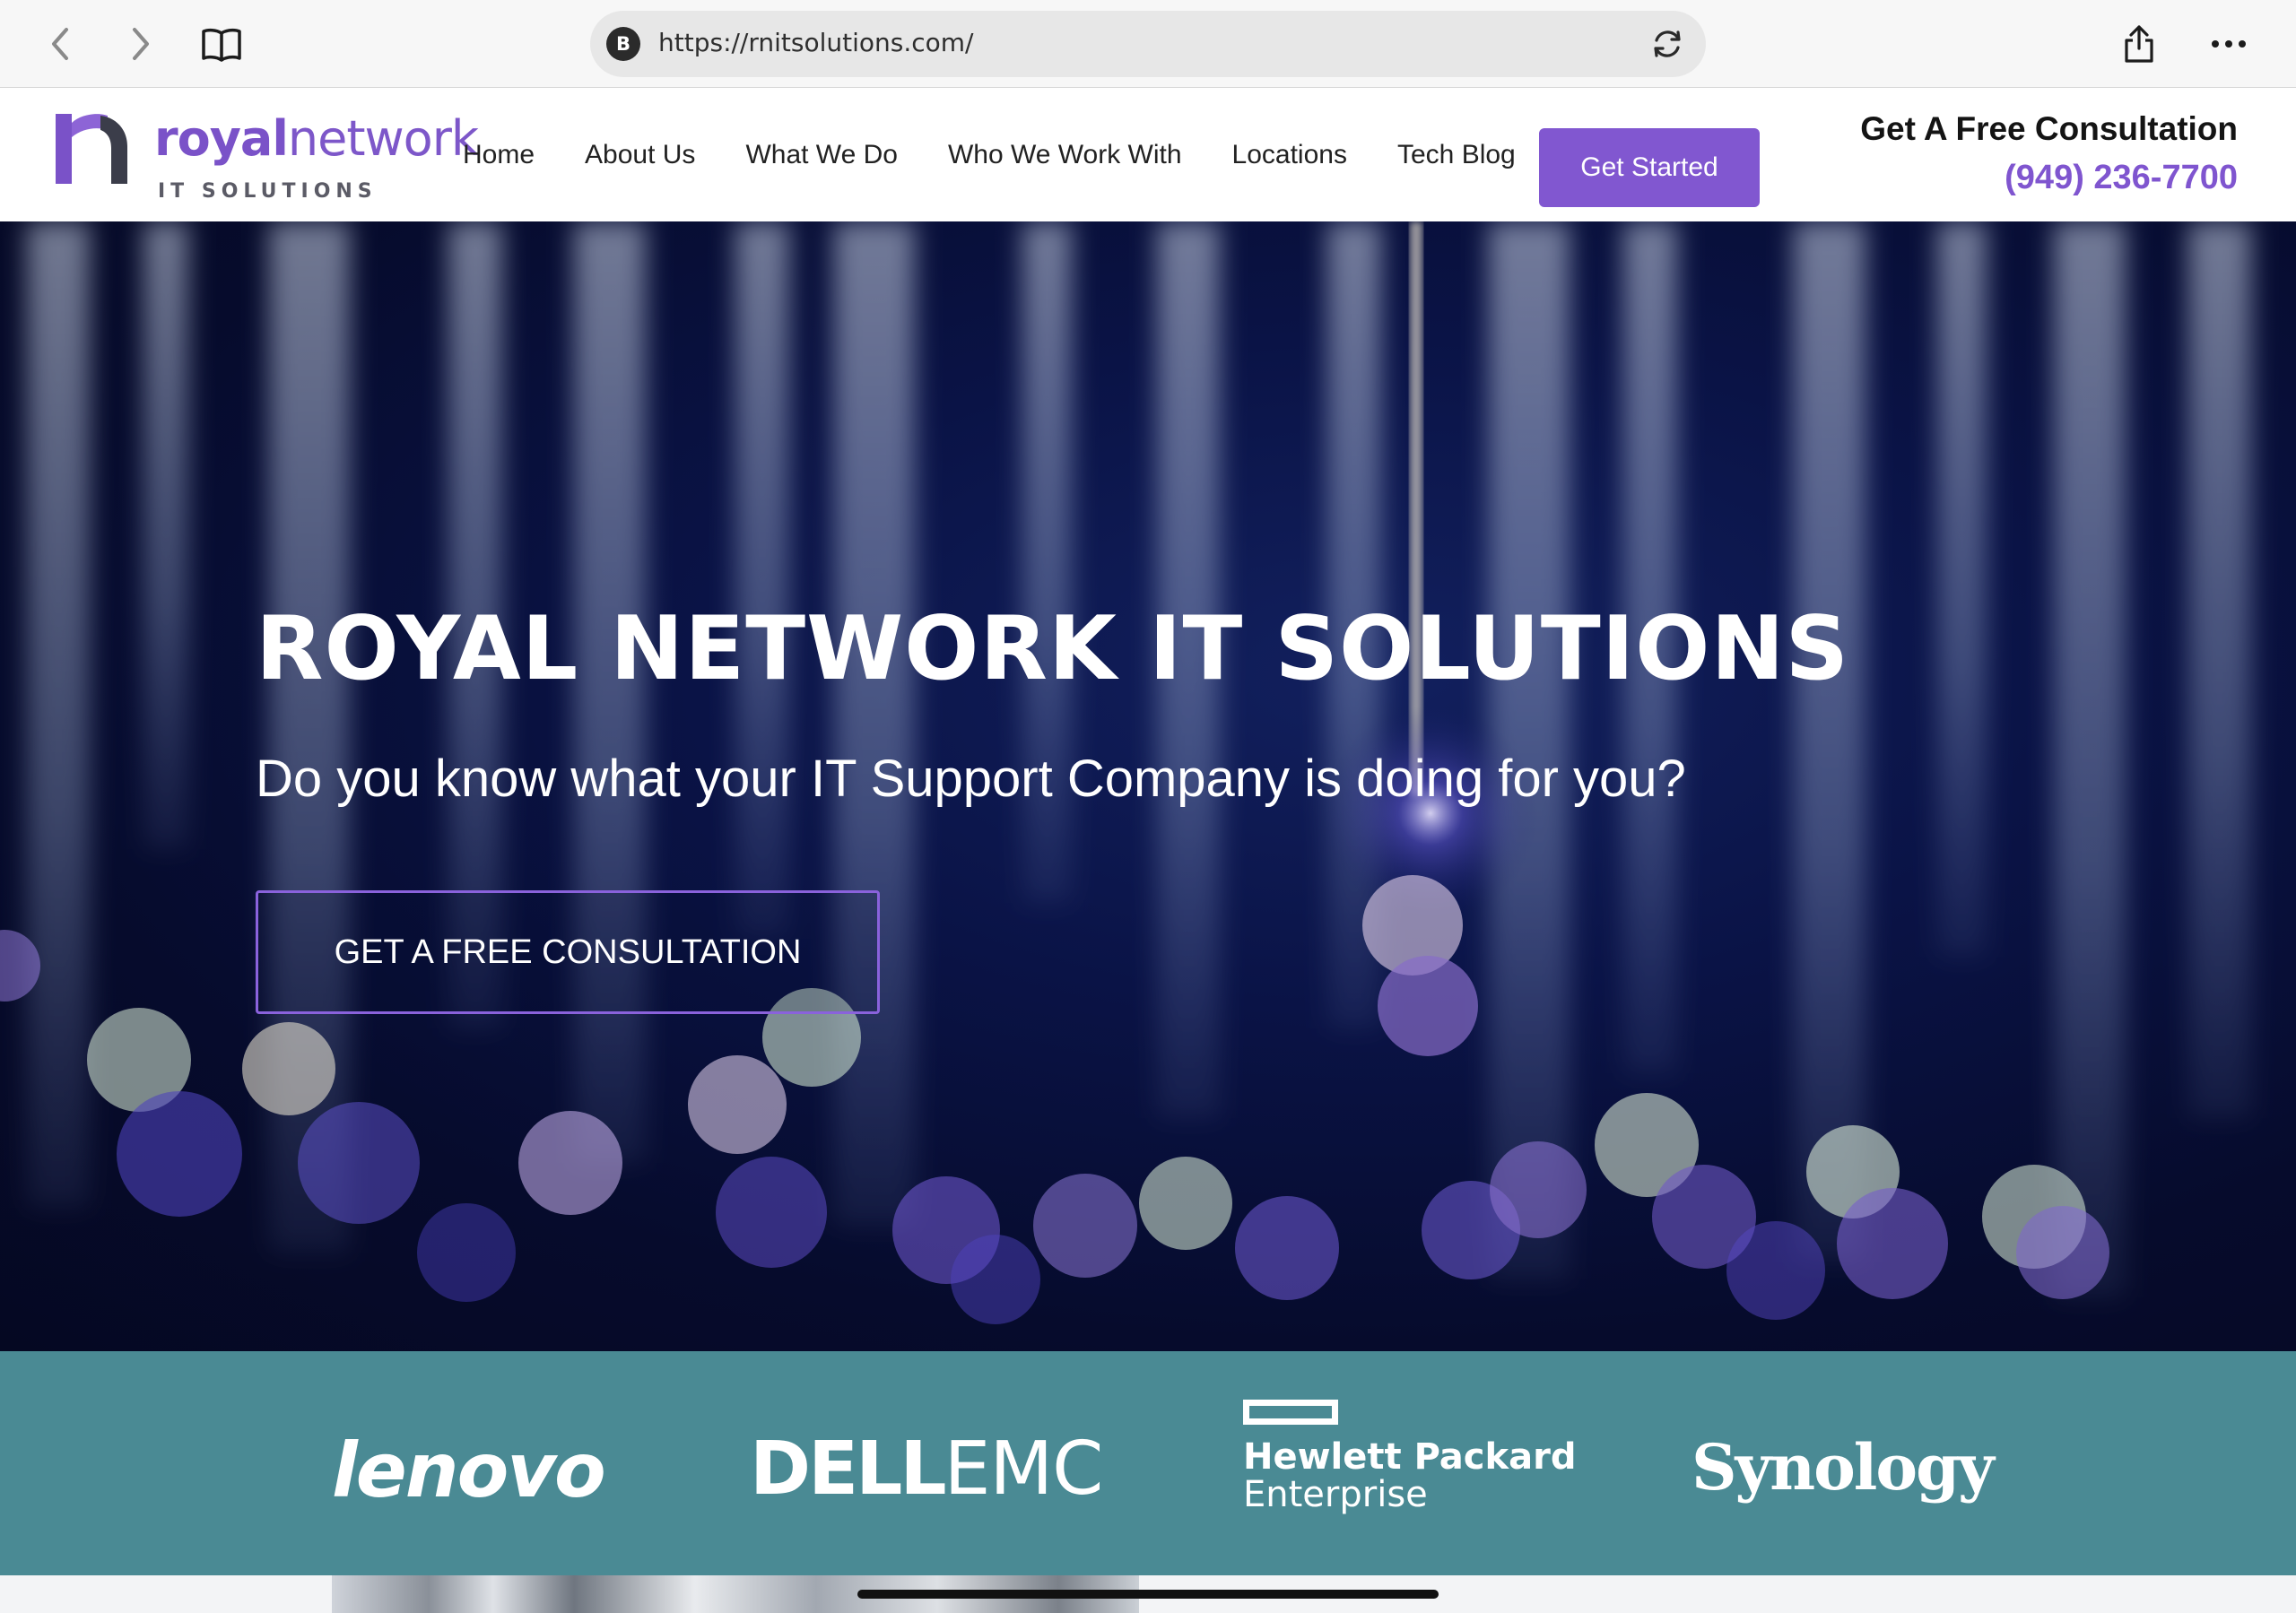 This screenshot has height=1613, width=2296. I want to click on hero-title: ROYAL NETWORK IT SOLUTIONS, so click(1053, 649).